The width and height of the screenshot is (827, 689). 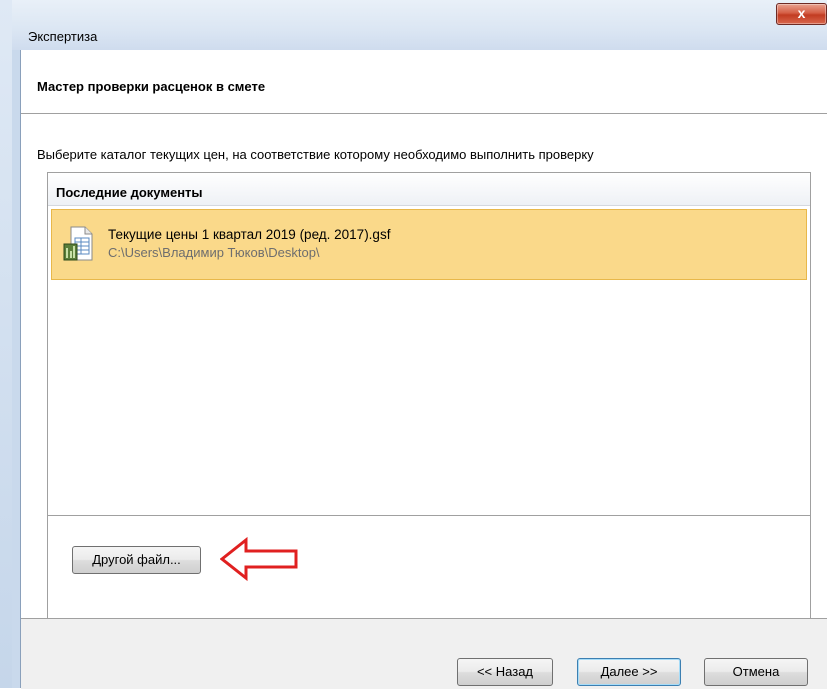 I want to click on document-path: C:\Users\Владимир Тюков\Desktop\, so click(x=214, y=252).